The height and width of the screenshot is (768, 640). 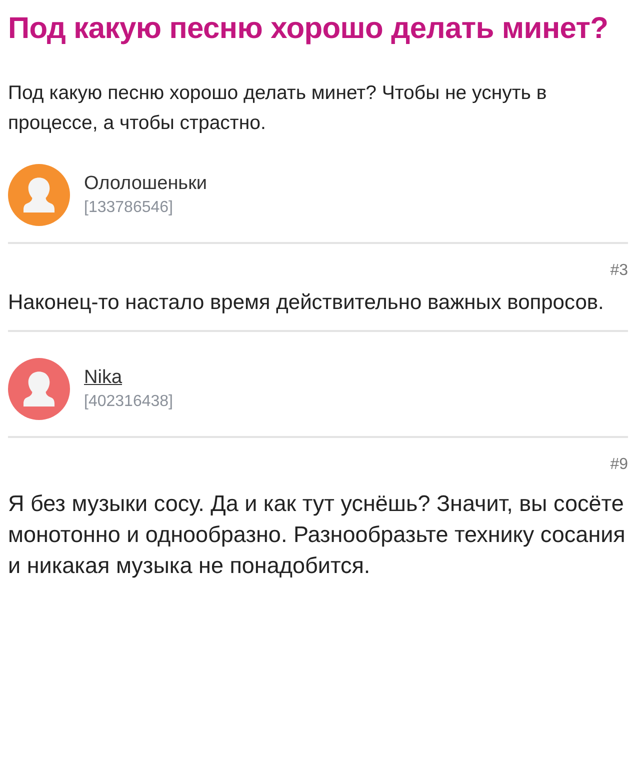 What do you see at coordinates (278, 108) in the screenshot?
I see `question-text: Под какую песню хорошо делать минет? Чтобы не уснуть в процессе, а чтобы страстно.` at bounding box center [278, 108].